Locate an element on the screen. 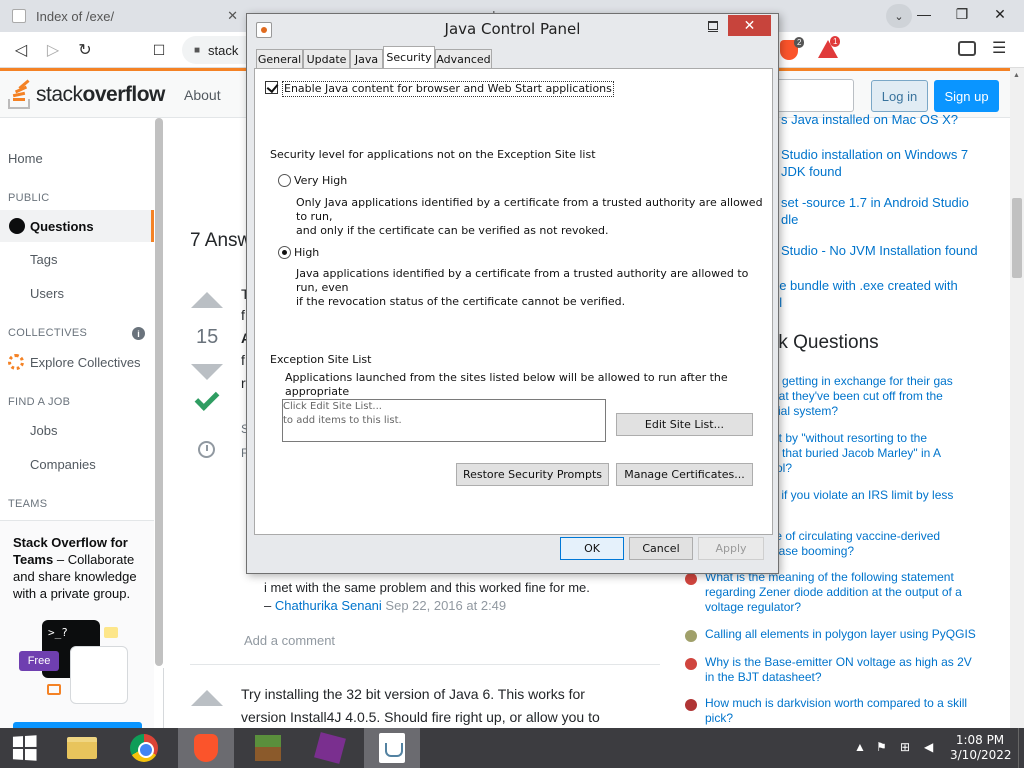 Image resolution: width=1024 pixels, height=768 pixels. page-scrollbar is located at coordinates (1017, 423).